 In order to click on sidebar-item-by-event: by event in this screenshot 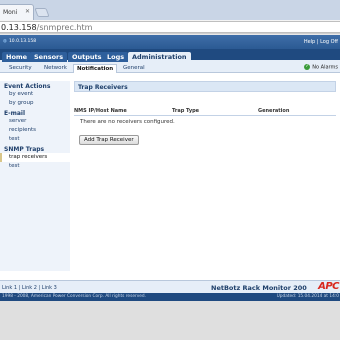, I will do `click(35, 94)`.